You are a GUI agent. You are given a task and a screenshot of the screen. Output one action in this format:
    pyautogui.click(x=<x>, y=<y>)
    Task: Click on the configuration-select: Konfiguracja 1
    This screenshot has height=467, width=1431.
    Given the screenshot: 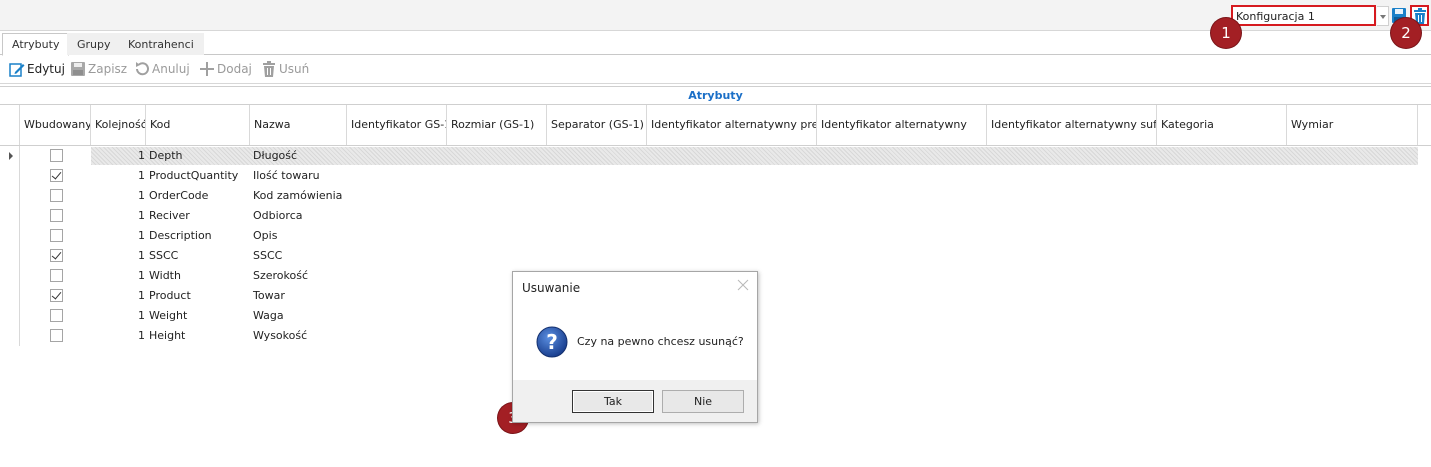 What is the action you would take?
    pyautogui.click(x=1303, y=15)
    